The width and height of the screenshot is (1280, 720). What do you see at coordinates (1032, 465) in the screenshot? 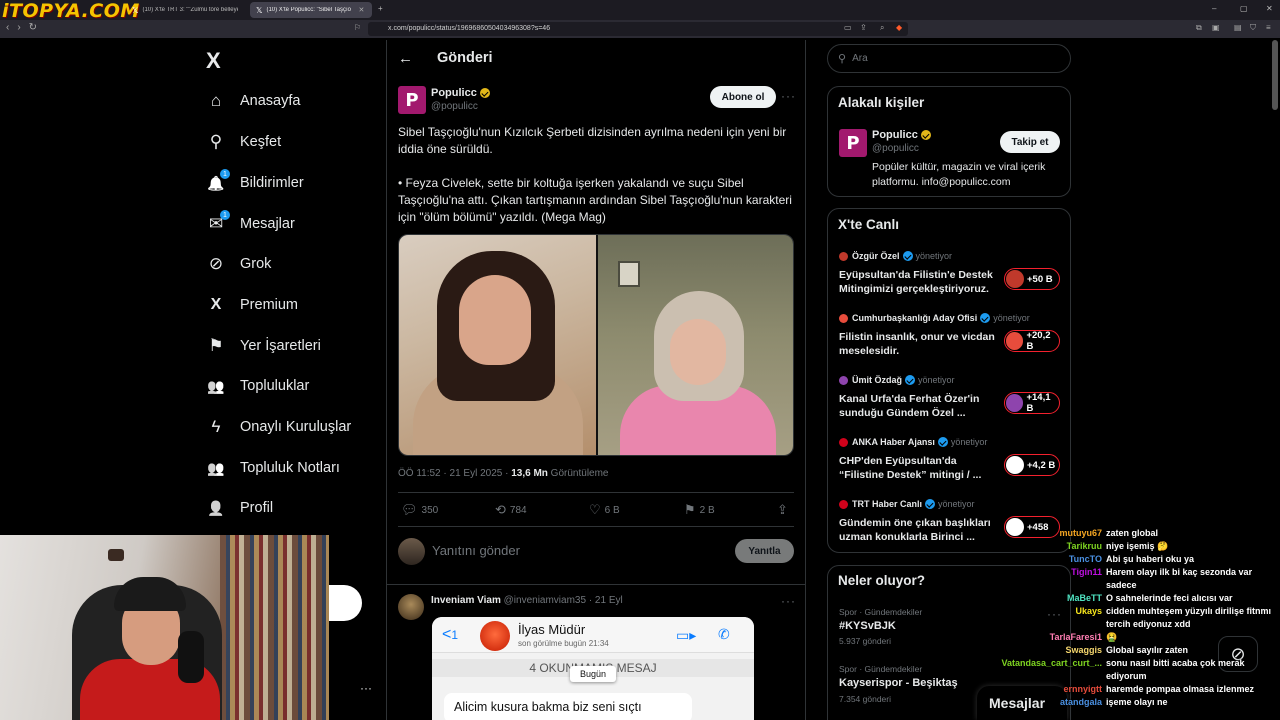
I see `live-listener-pill: +4,2 B` at bounding box center [1032, 465].